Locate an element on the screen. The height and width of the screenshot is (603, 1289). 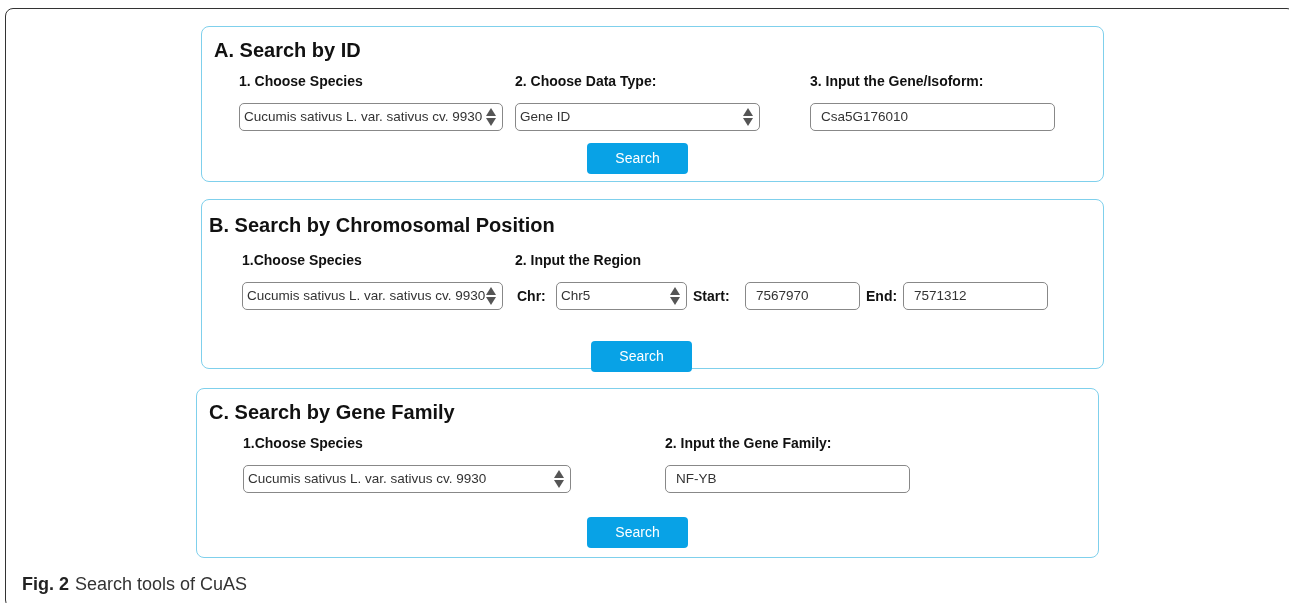
field-label: Start: is located at coordinates (711, 296).